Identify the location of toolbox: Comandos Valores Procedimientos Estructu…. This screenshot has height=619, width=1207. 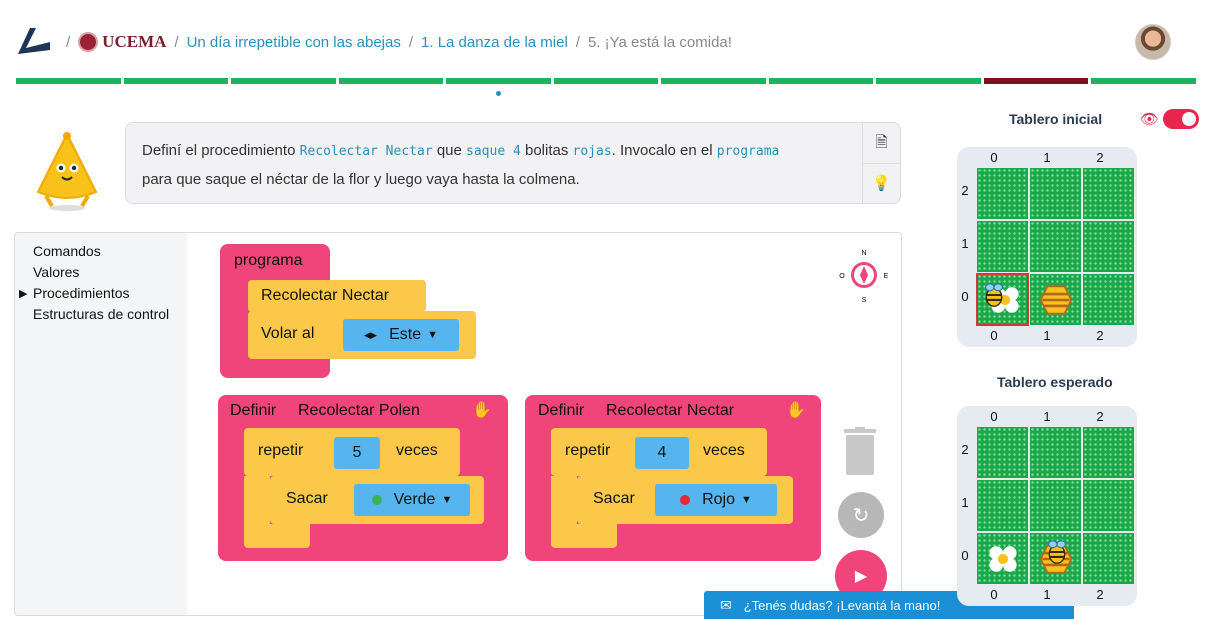
(101, 424).